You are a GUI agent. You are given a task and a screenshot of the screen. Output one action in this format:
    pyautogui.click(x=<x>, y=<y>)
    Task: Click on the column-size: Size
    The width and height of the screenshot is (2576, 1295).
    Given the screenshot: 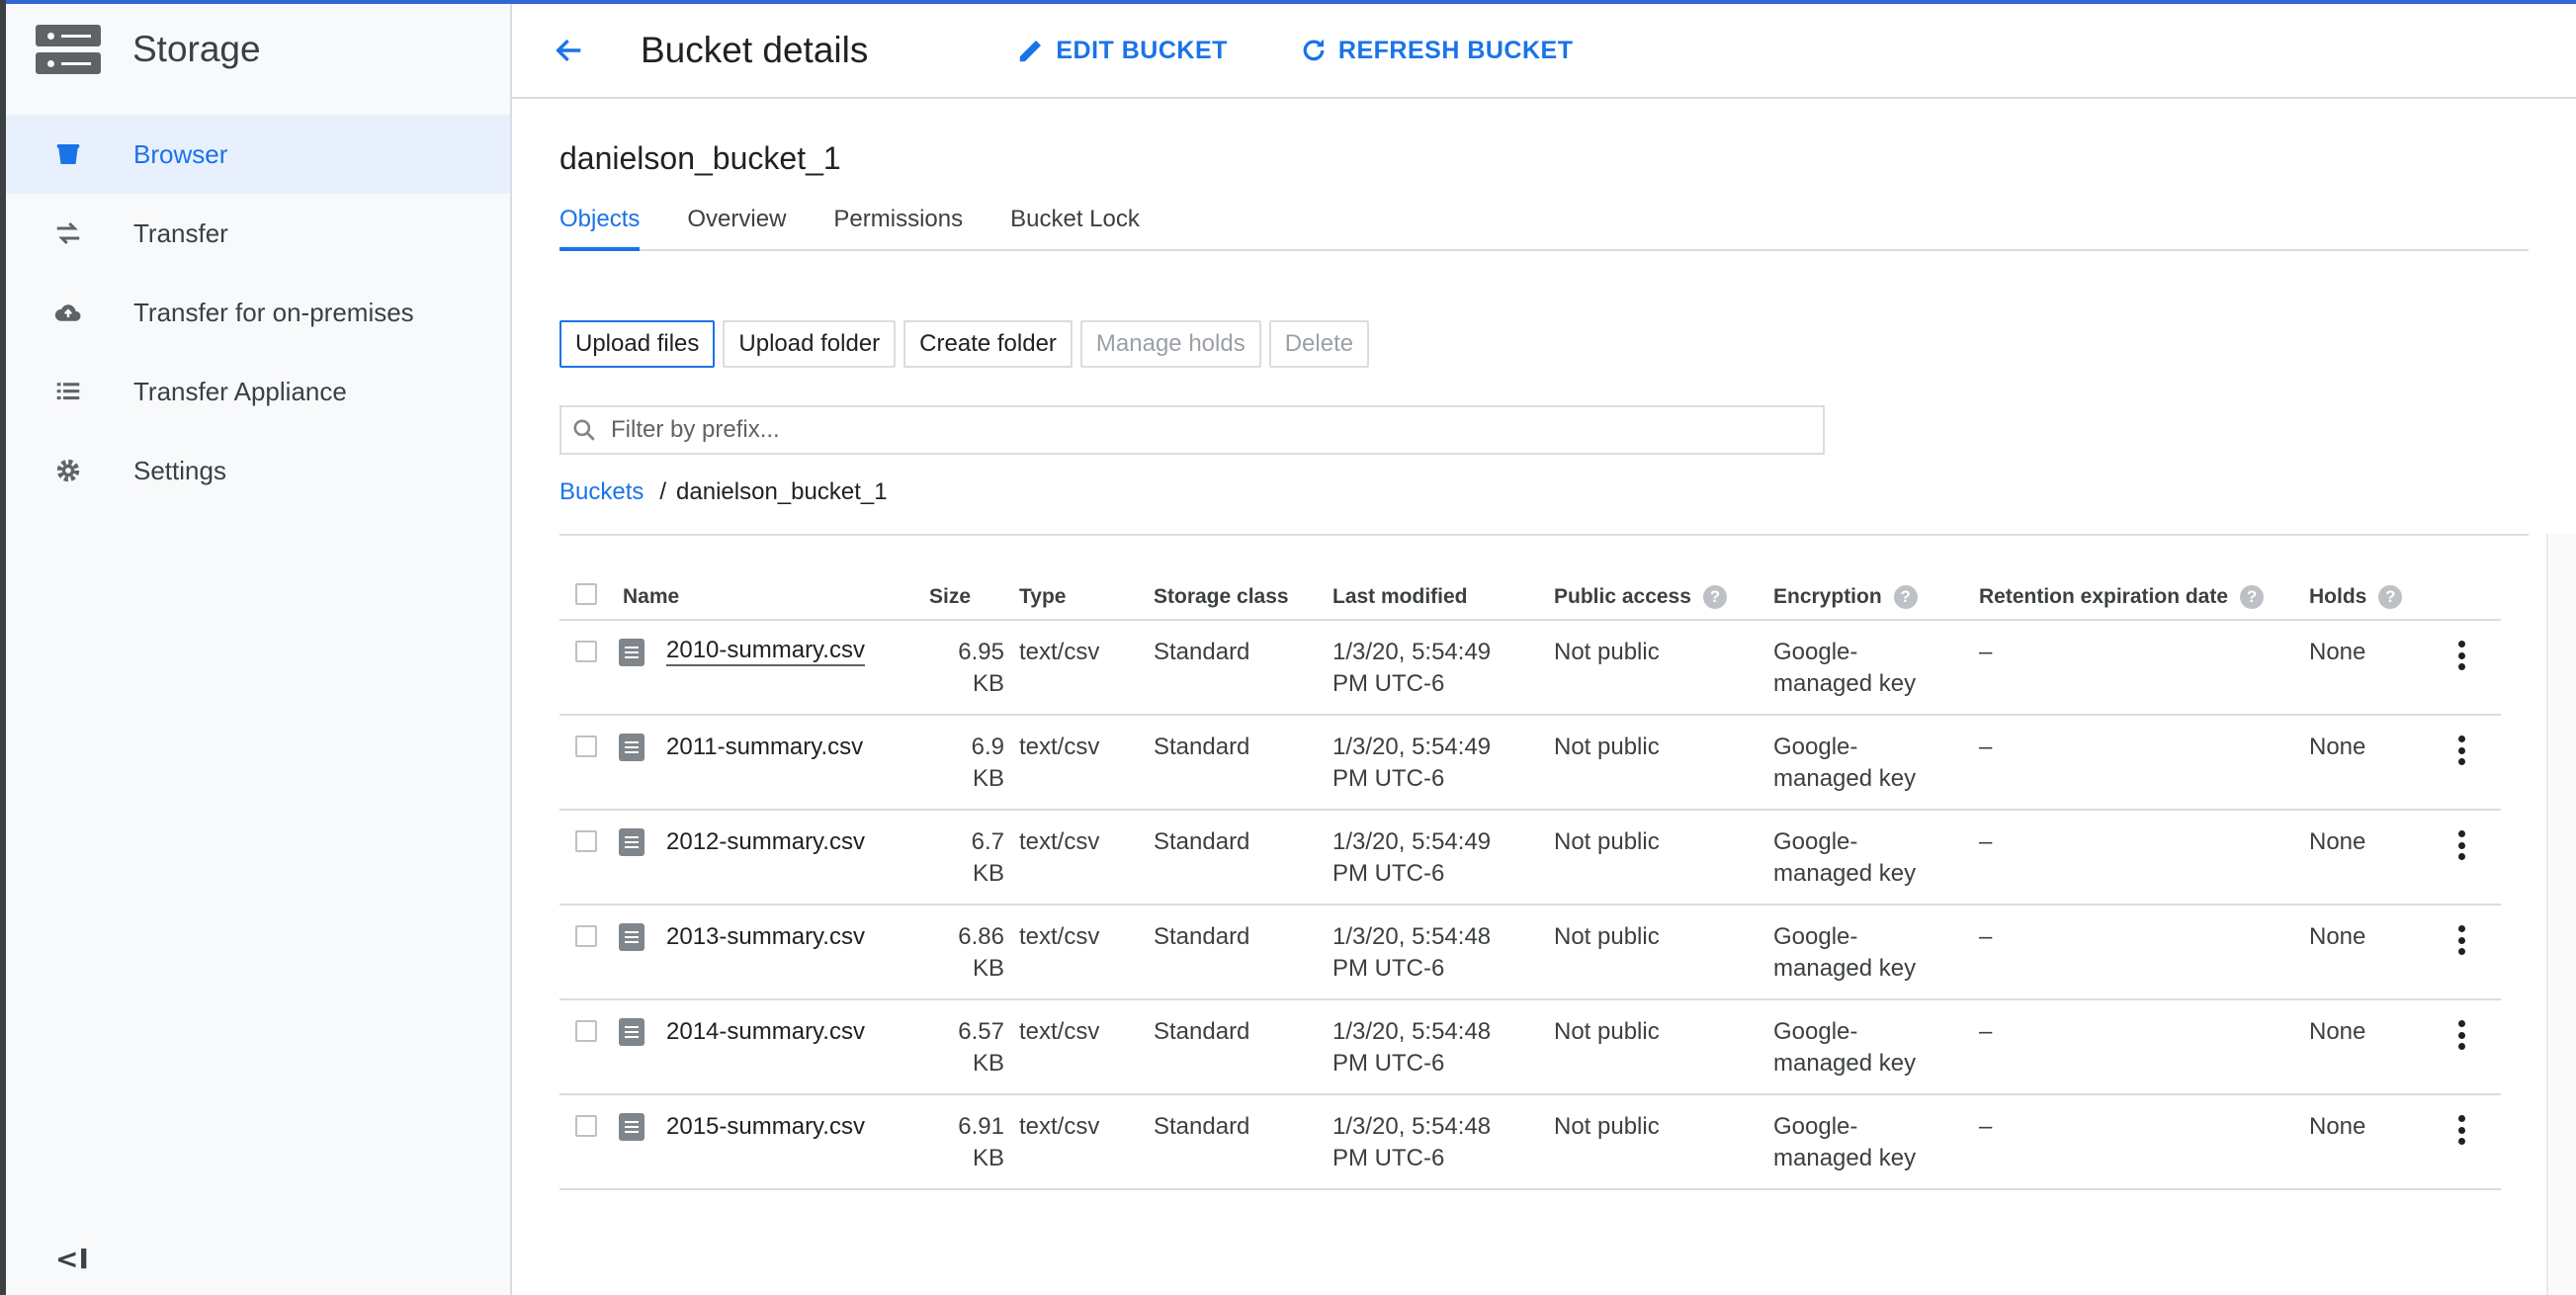 What is the action you would take?
    pyautogui.click(x=950, y=597)
    